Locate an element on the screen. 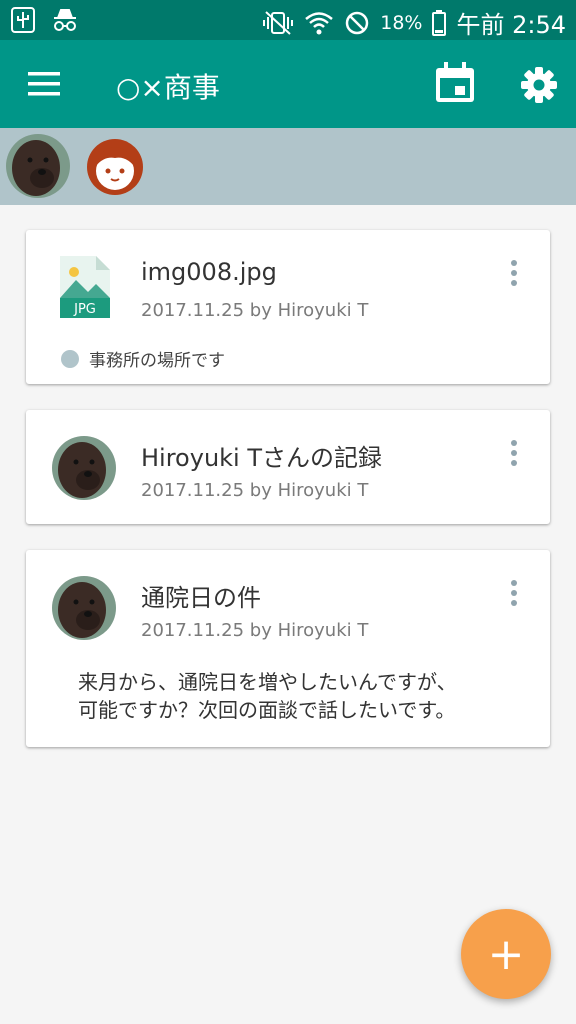 The width and height of the screenshot is (576, 1024). calendar-icon is located at coordinates (455, 82).